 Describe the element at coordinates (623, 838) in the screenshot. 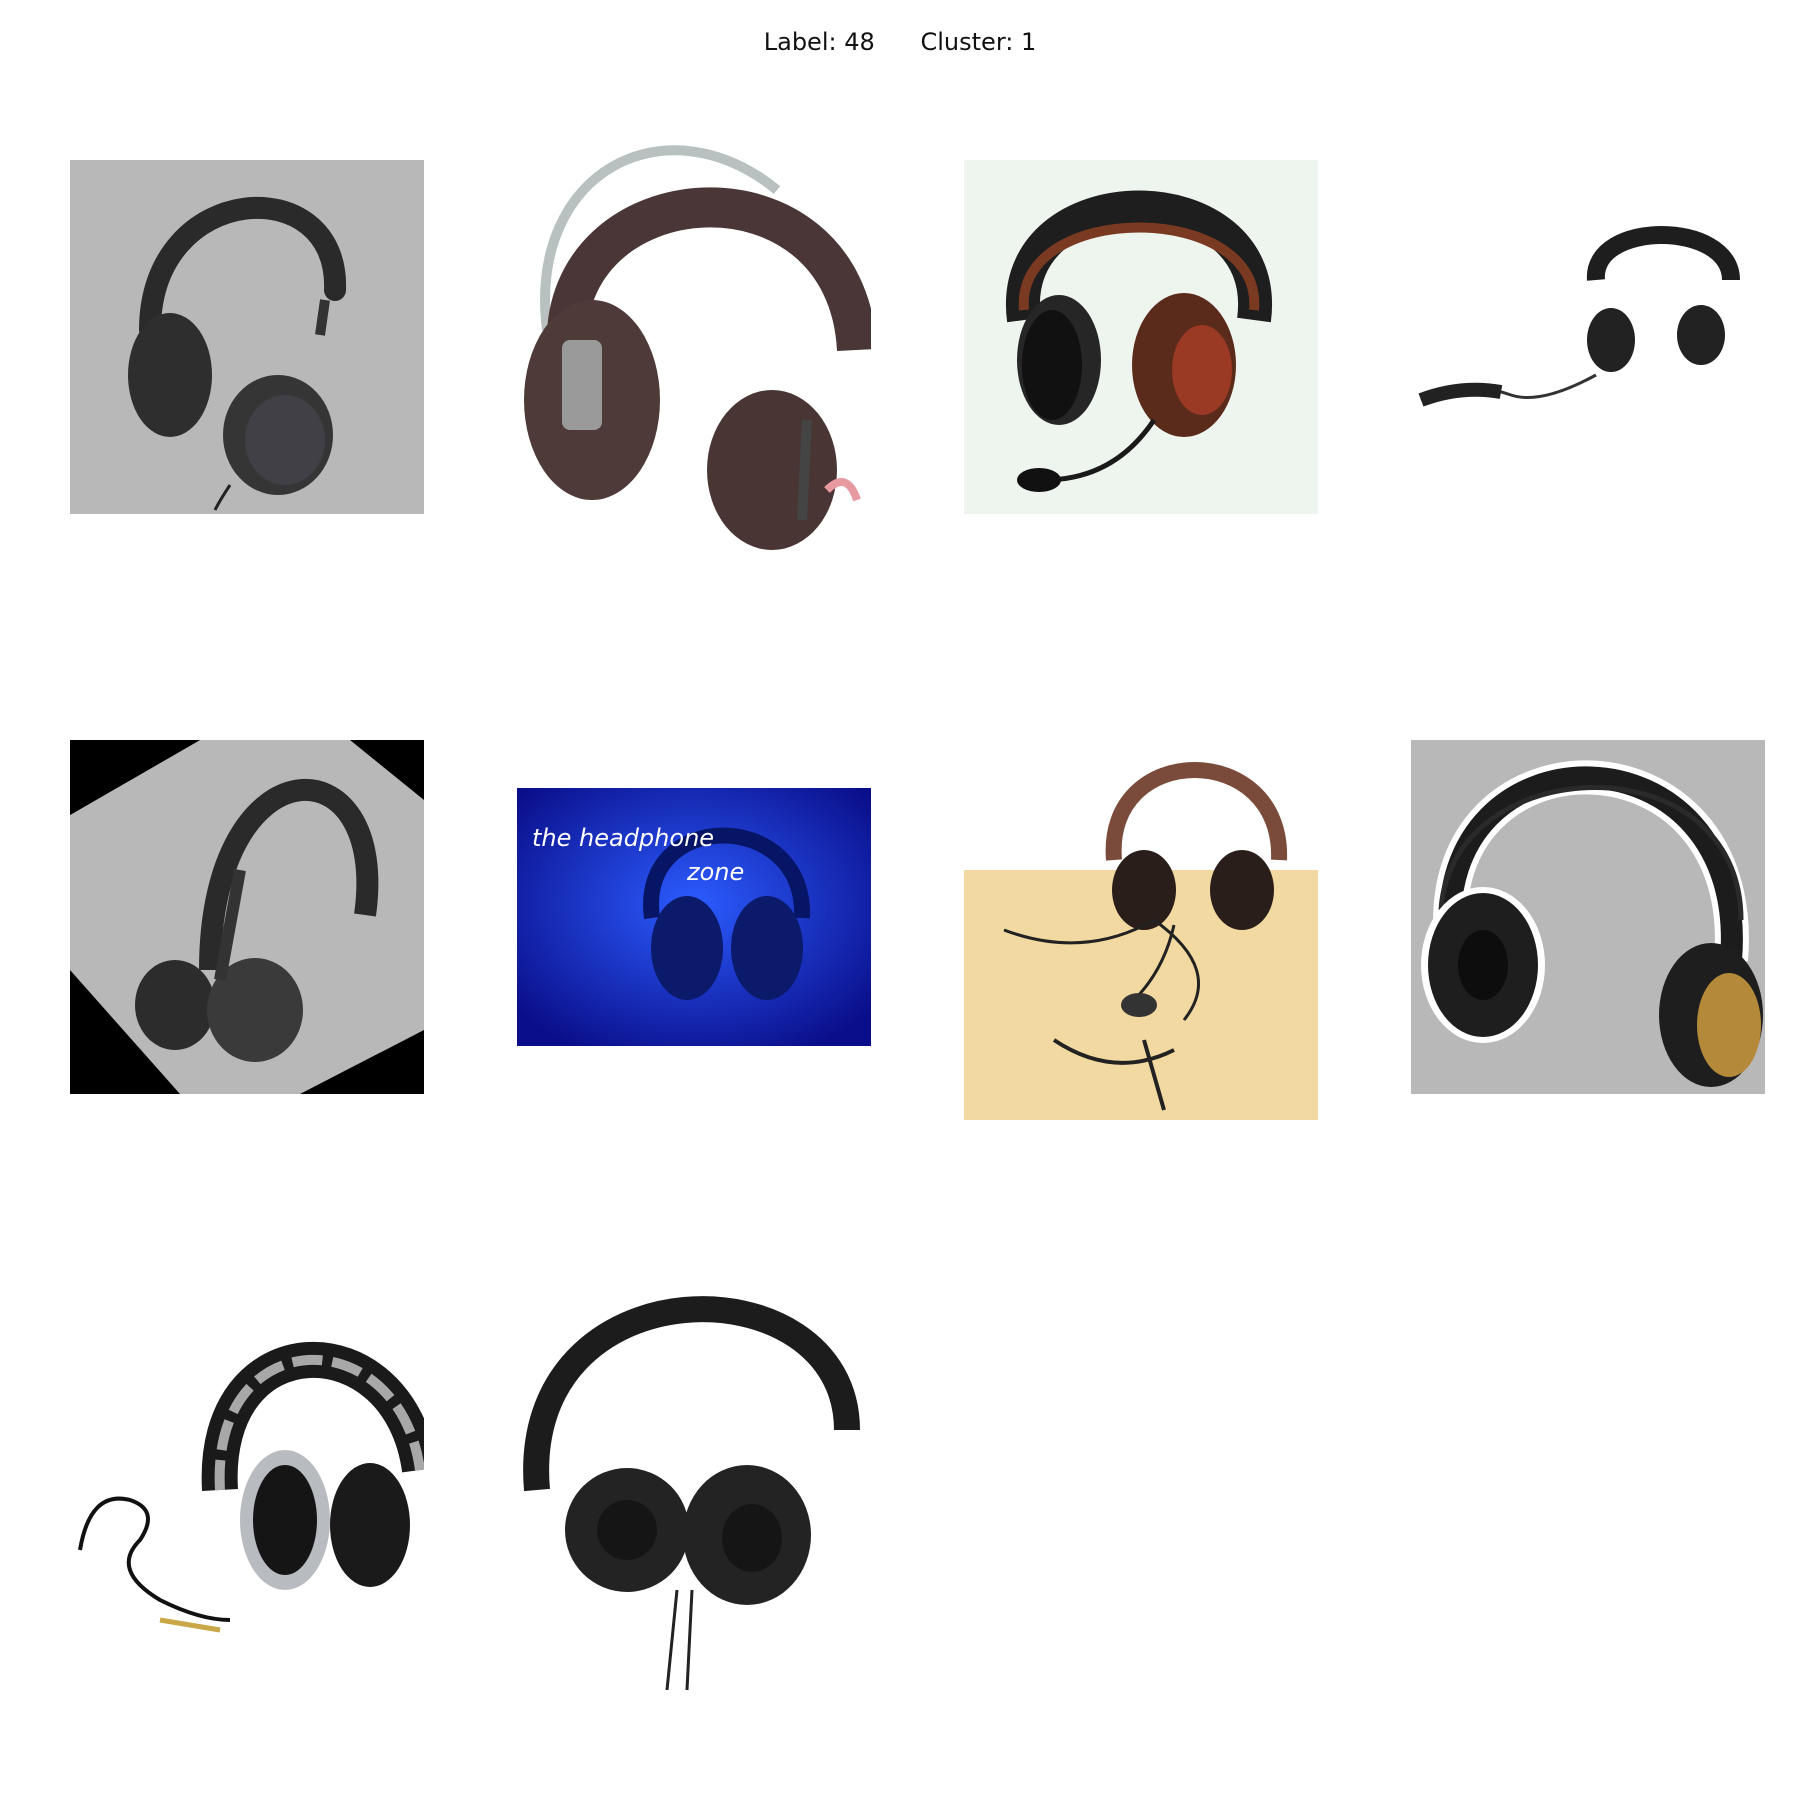

I see `poster-caption-line1: the headphone` at that location.